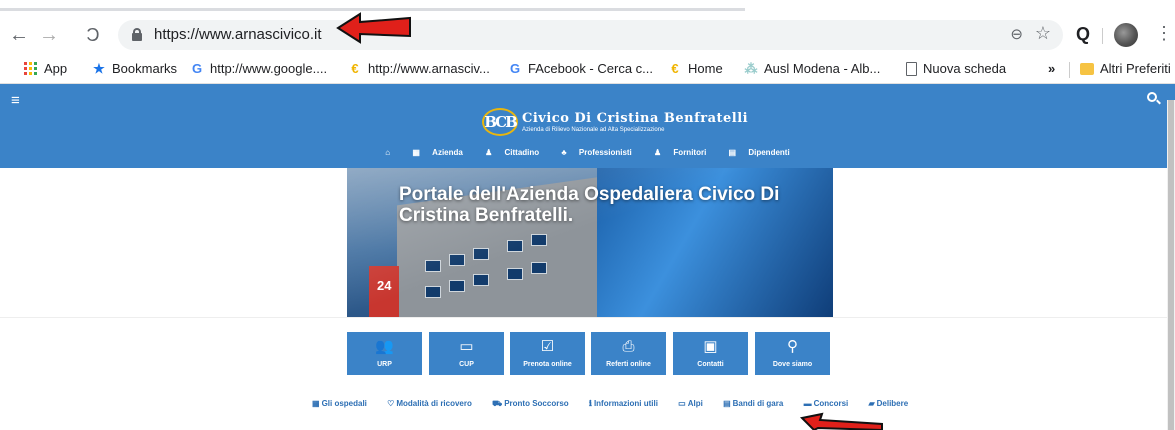 This screenshot has width=1175, height=430. Describe the element at coordinates (384, 346) in the screenshot. I see `users-icon: 👥` at that location.